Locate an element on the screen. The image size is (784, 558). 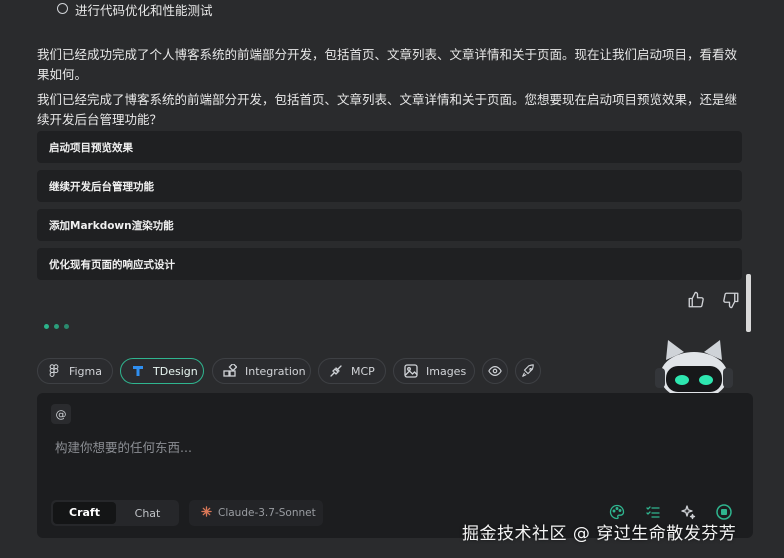
integration-icon is located at coordinates (230, 371).